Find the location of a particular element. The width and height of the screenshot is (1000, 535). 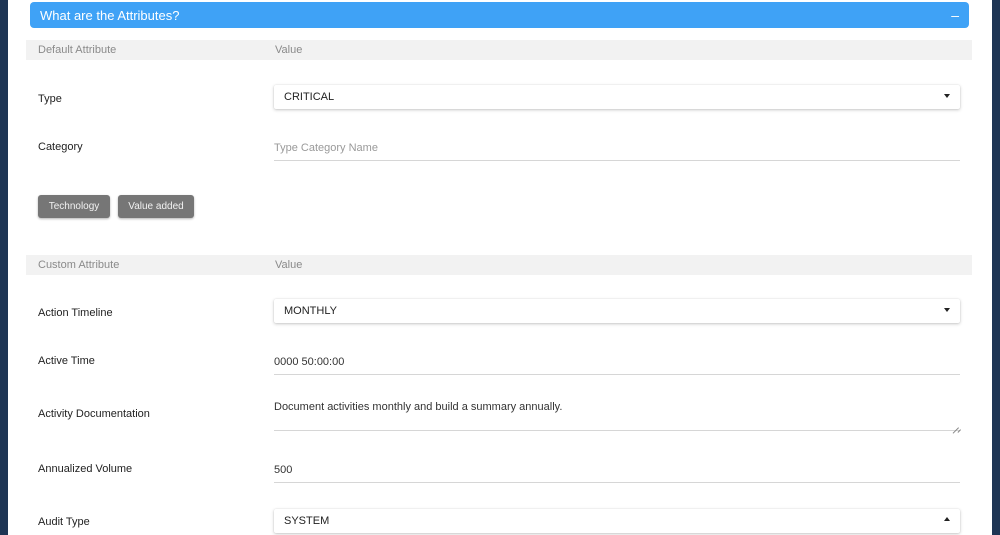

category-label: Category is located at coordinates (60, 147).